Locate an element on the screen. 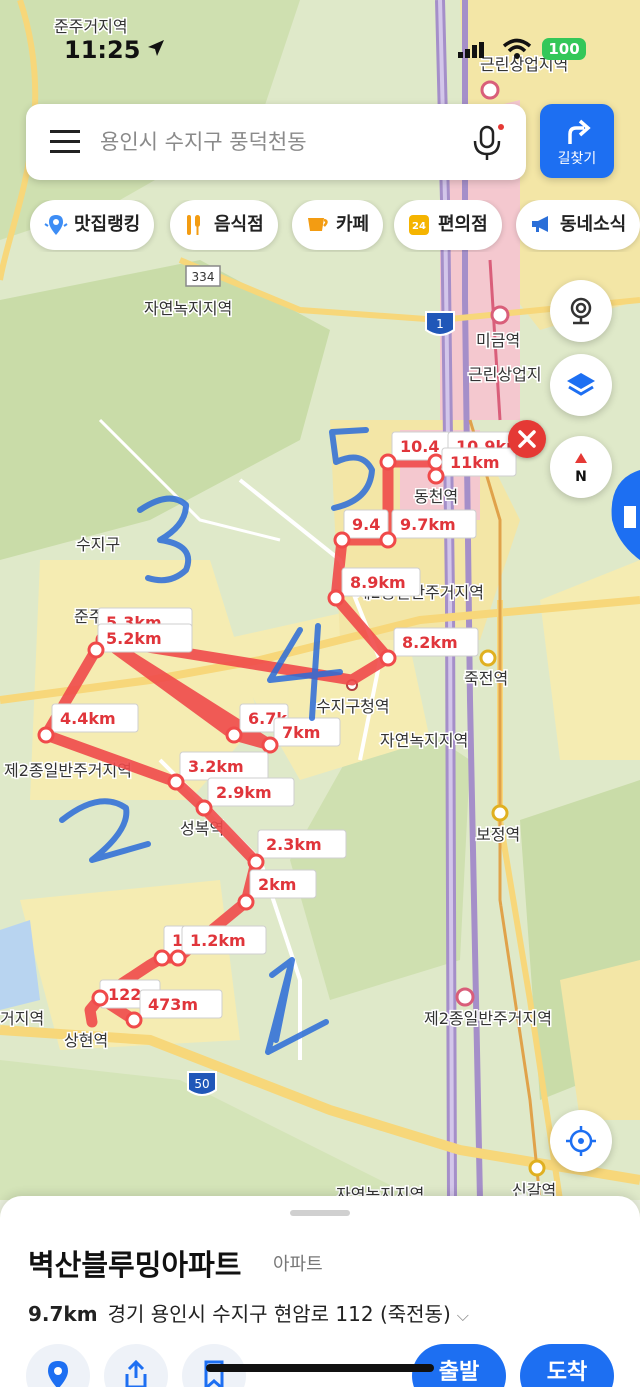  svg-text: 50 is located at coordinates (201, 1084).